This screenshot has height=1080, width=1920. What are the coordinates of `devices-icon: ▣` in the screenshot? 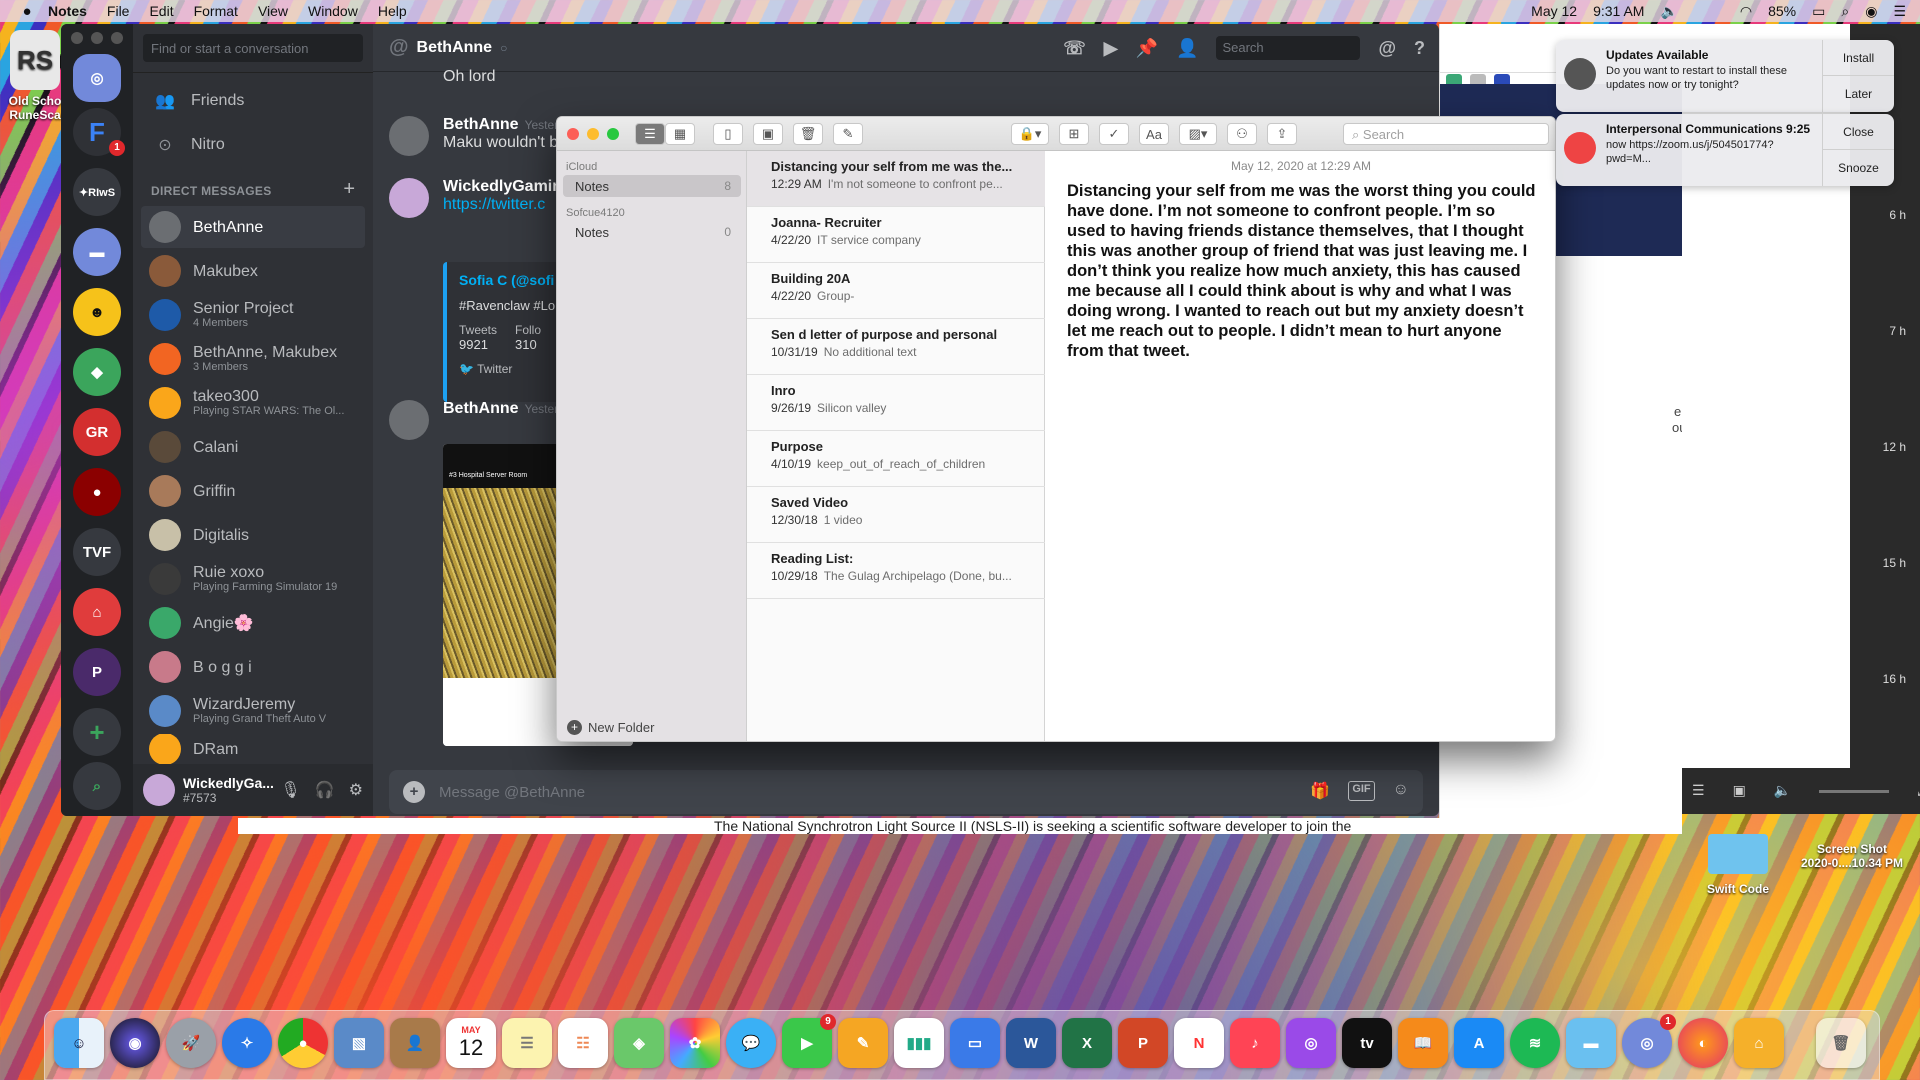 It's located at (1739, 790).